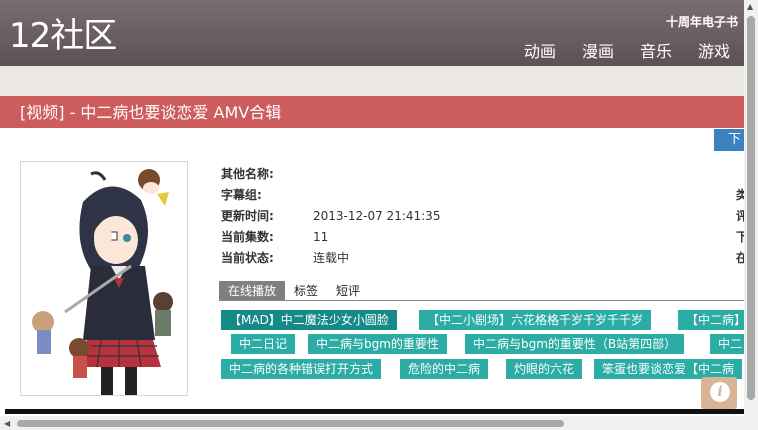  What do you see at coordinates (290, 423) in the screenshot?
I see `horizontal-scroll-thumb` at bounding box center [290, 423].